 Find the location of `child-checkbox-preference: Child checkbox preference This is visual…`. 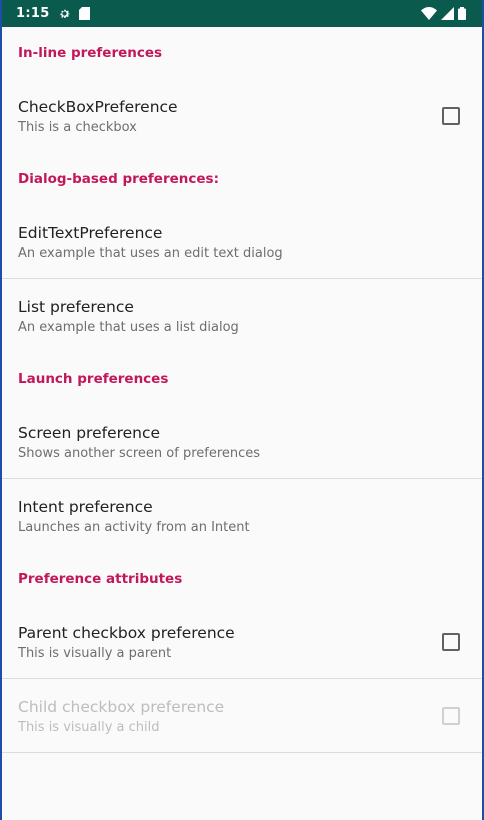

child-checkbox-preference: Child checkbox preference This is visual… is located at coordinates (242, 716).